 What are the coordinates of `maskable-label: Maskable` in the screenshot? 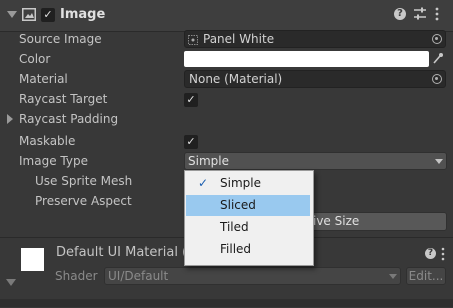 It's located at (47, 141).